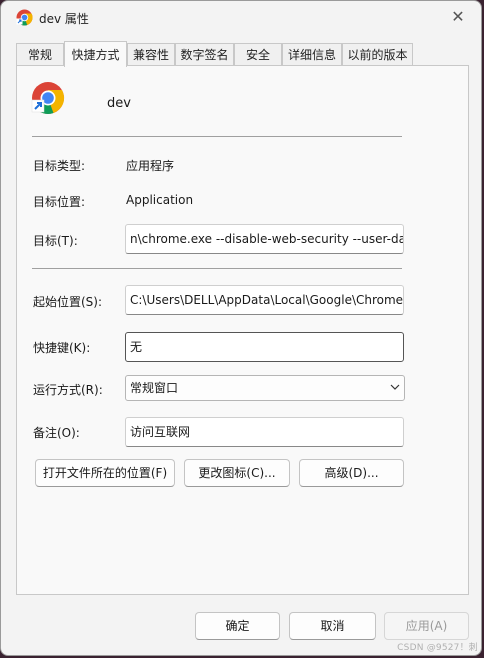 This screenshot has height=658, width=484. I want to click on target-label: 目标(T):, so click(55, 241).